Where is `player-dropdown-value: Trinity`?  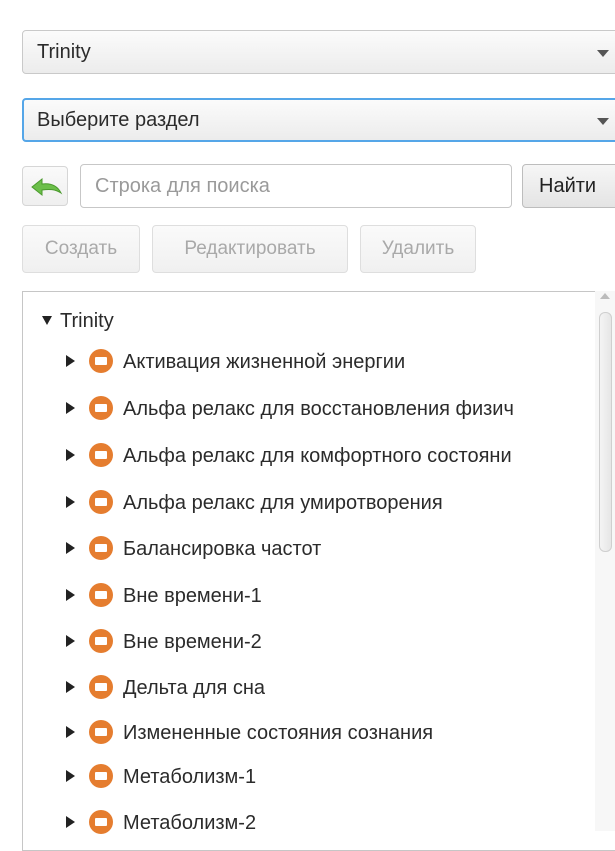
player-dropdown-value: Trinity is located at coordinates (64, 52).